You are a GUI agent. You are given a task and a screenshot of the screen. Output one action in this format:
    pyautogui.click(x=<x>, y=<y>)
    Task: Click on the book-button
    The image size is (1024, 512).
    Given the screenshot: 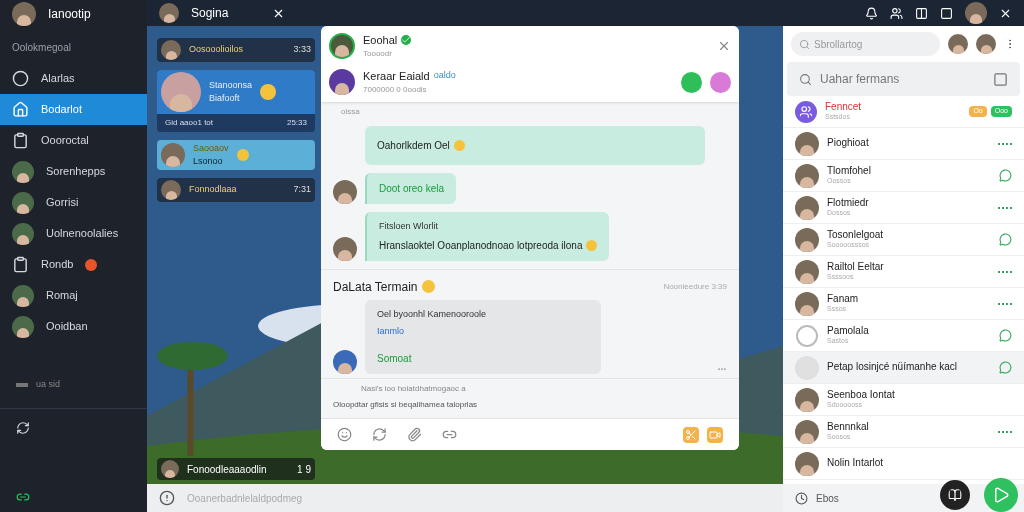 What is the action you would take?
    pyautogui.click(x=955, y=495)
    